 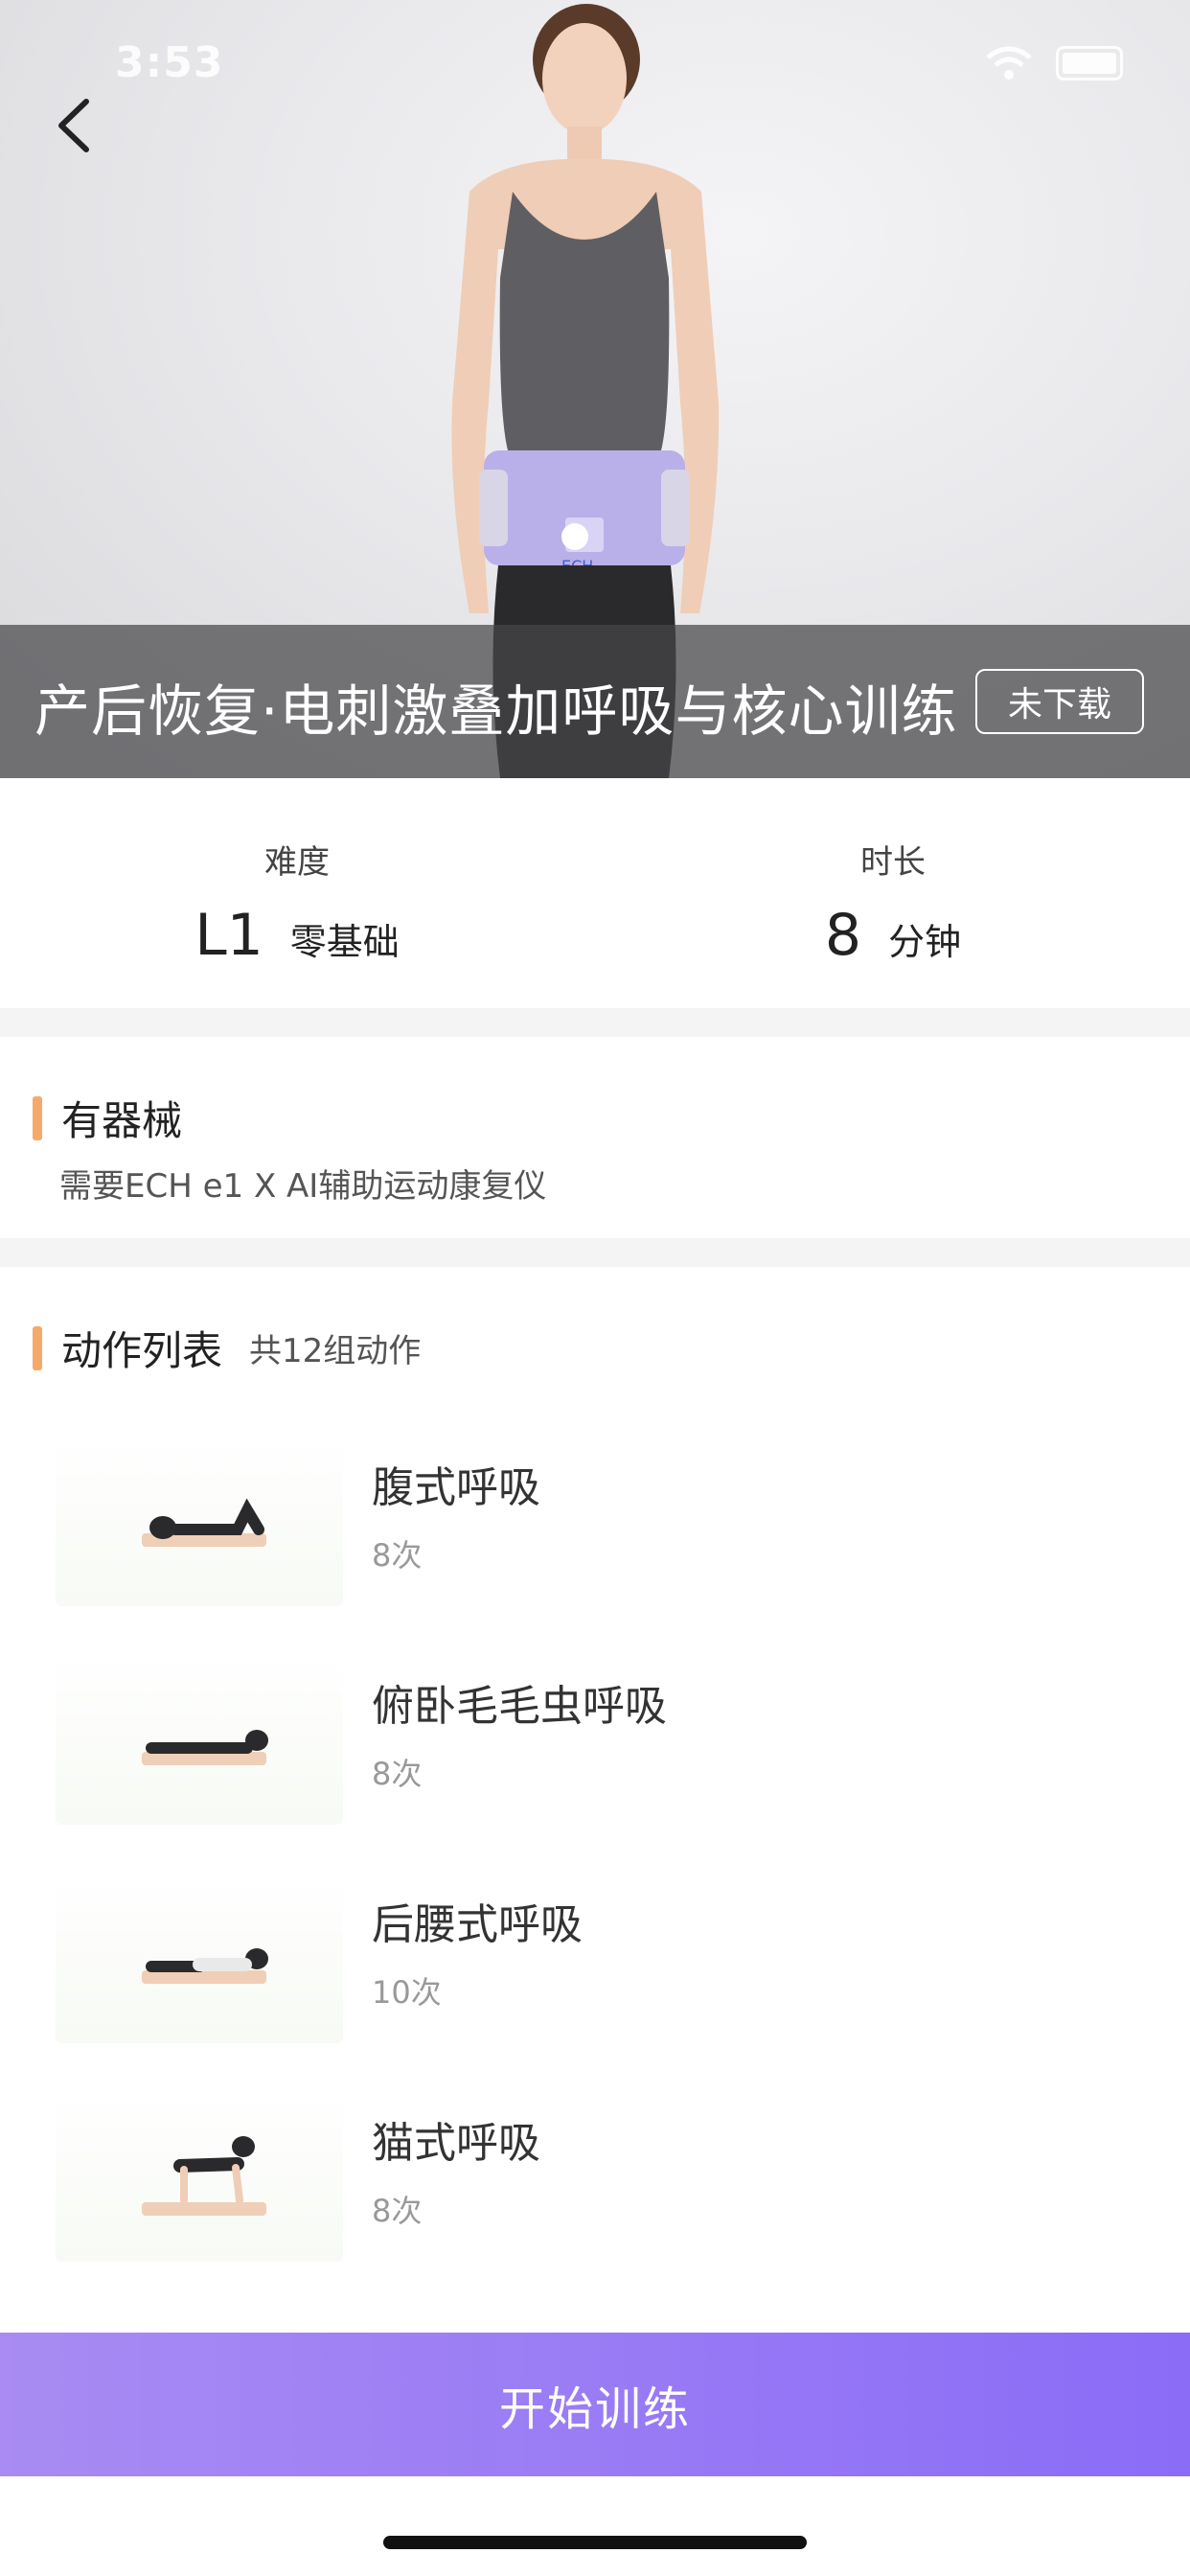 I want to click on difficulty-value: L1, so click(x=229, y=935).